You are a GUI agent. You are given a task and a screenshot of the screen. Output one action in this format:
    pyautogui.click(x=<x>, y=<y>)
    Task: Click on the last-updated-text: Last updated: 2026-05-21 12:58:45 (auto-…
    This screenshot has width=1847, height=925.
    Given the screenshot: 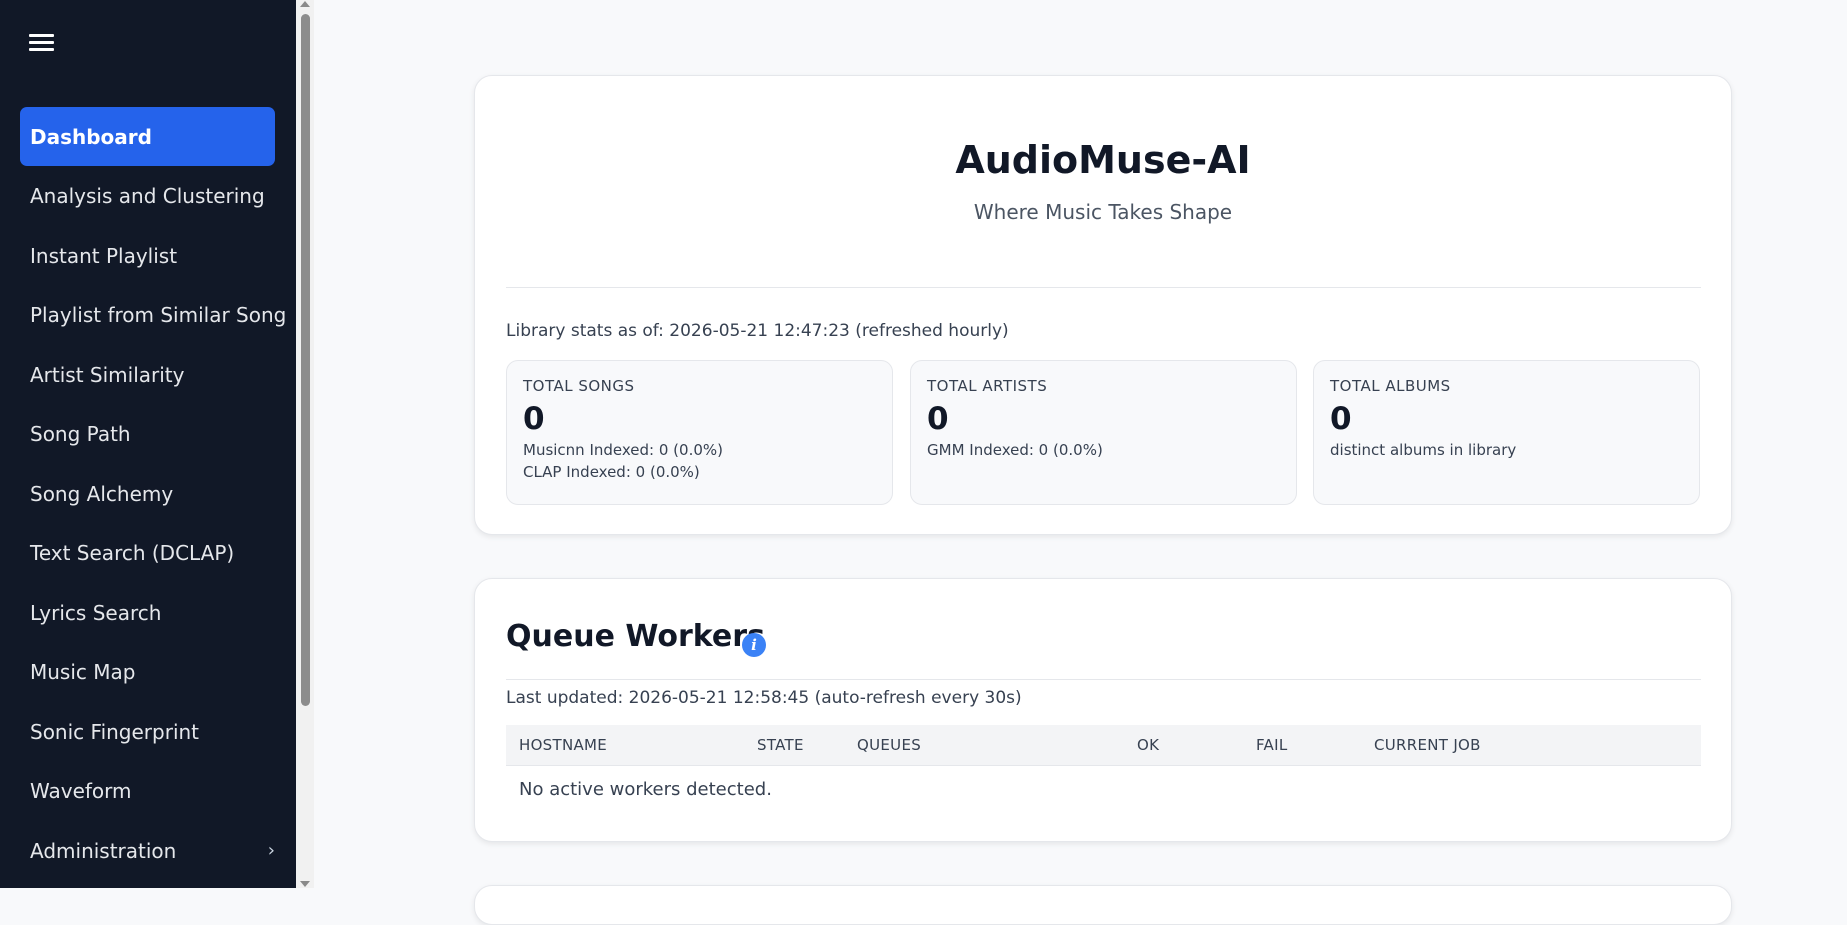 What is the action you would take?
    pyautogui.click(x=764, y=698)
    